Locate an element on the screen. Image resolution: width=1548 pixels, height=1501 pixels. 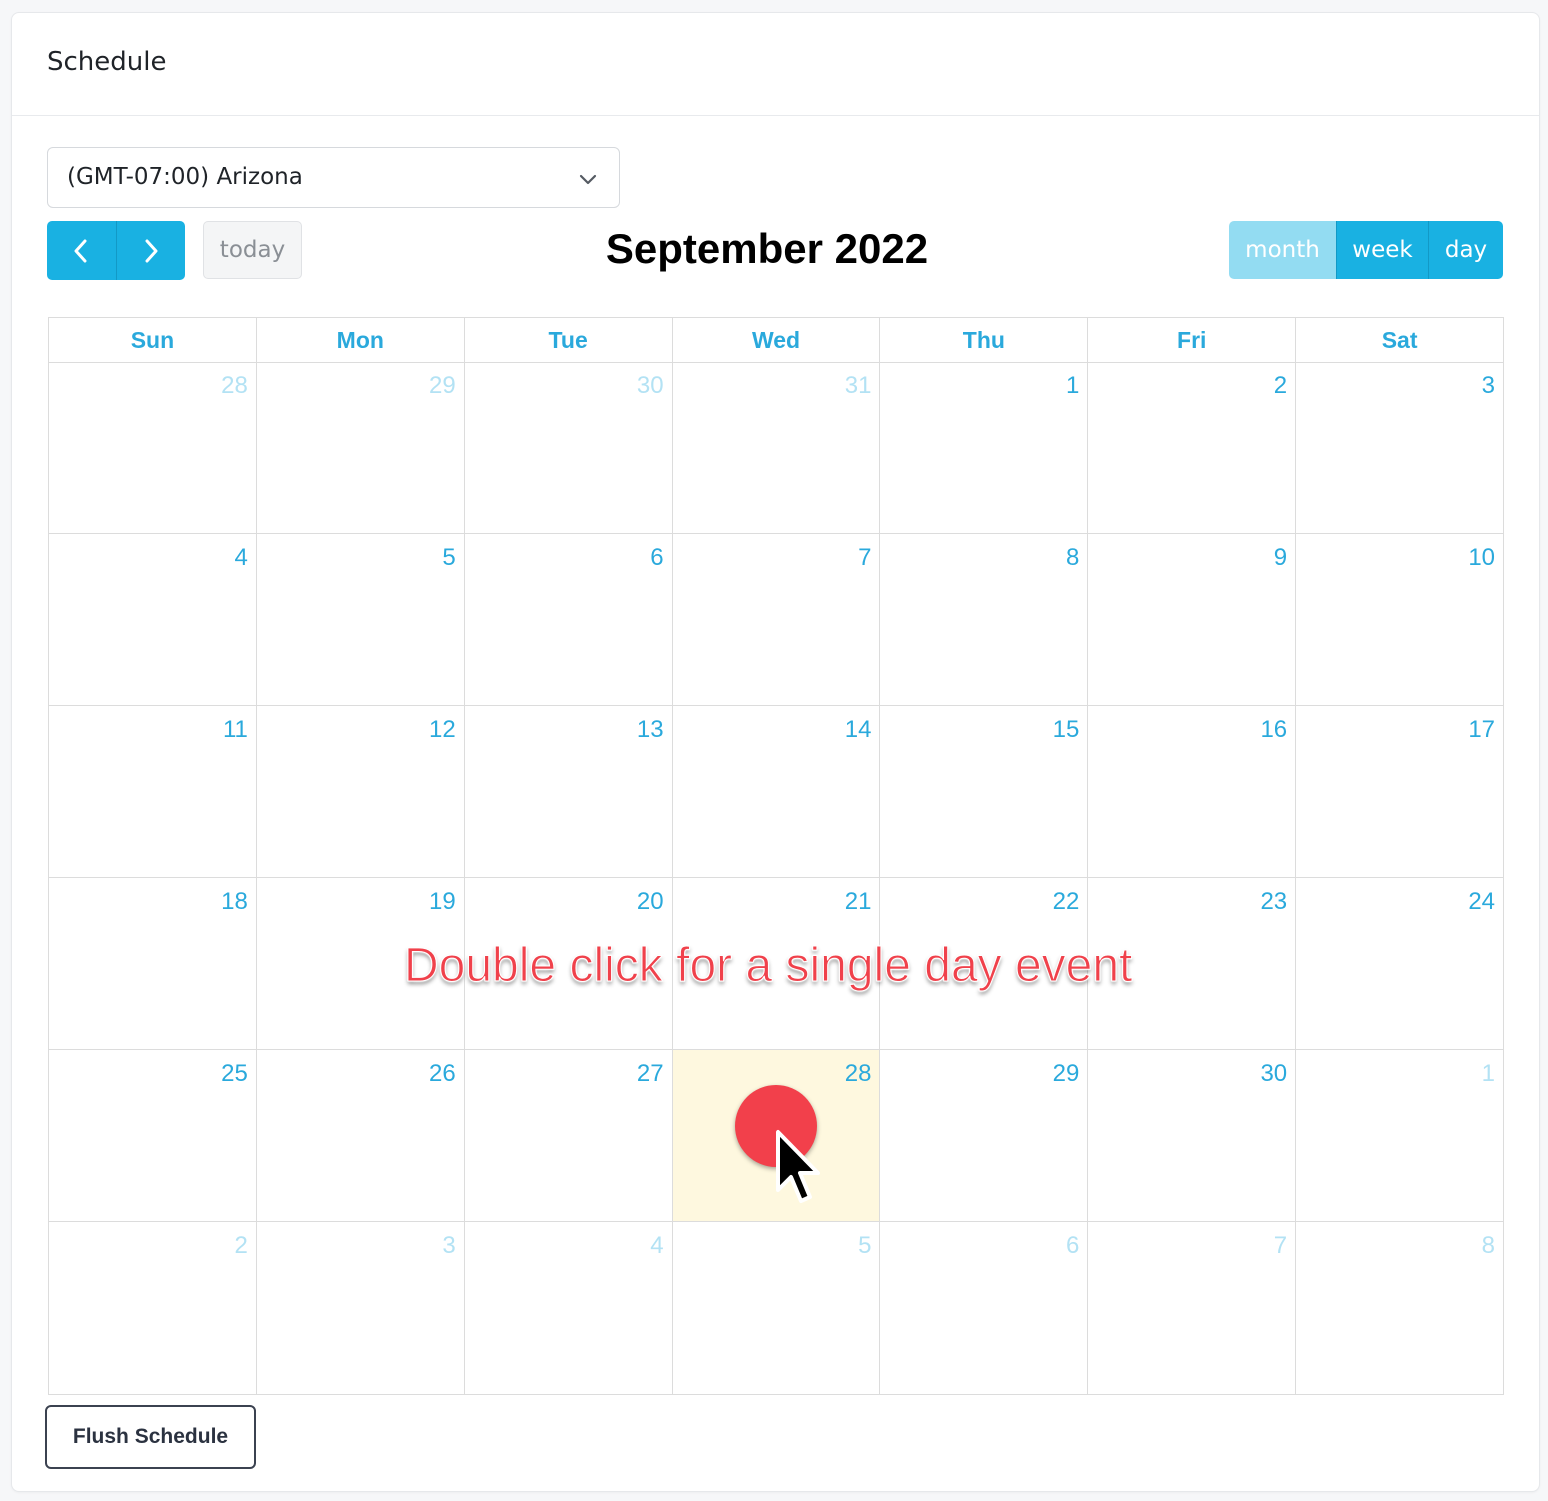
day-number: 20 is located at coordinates (650, 901).